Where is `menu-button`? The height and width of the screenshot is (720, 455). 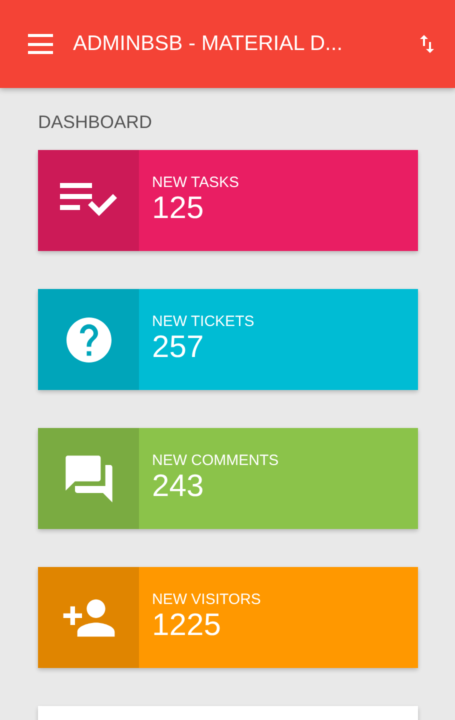 menu-button is located at coordinates (40, 44).